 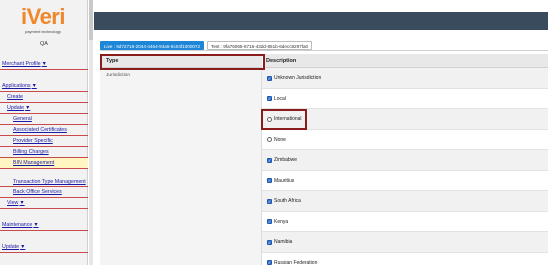 I want to click on option-zimbabwe: ✓ Zimbabwe, so click(x=282, y=160).